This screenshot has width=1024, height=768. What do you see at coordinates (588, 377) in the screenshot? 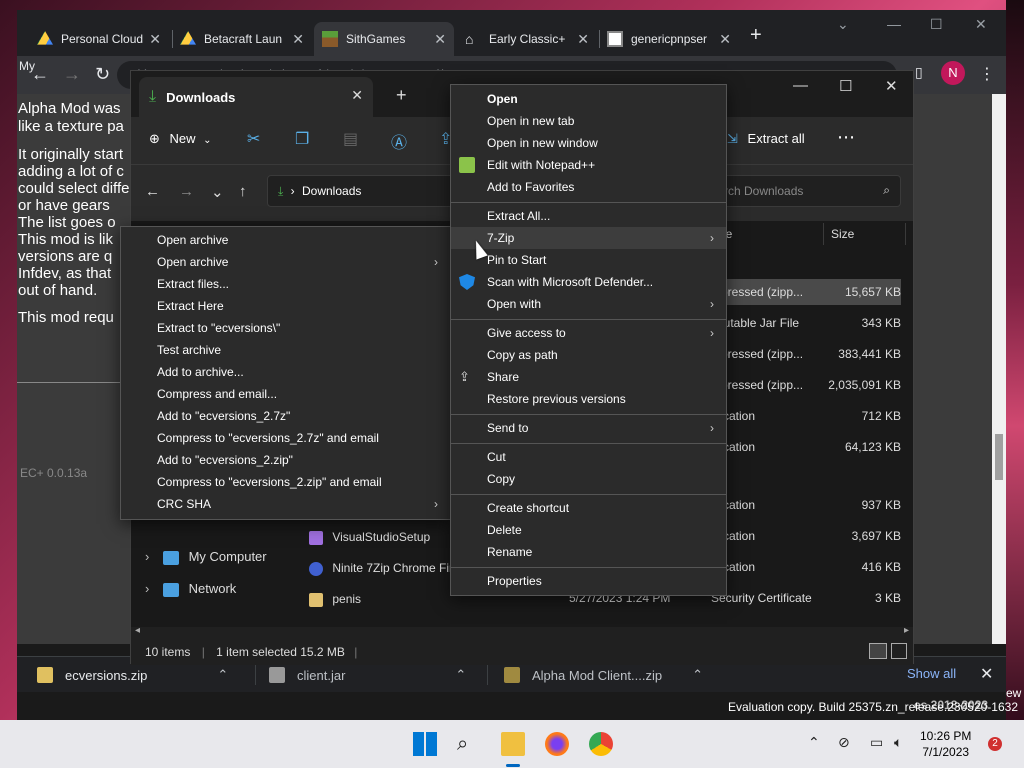
I see `menu-item-share: ⇪ Share` at bounding box center [588, 377].